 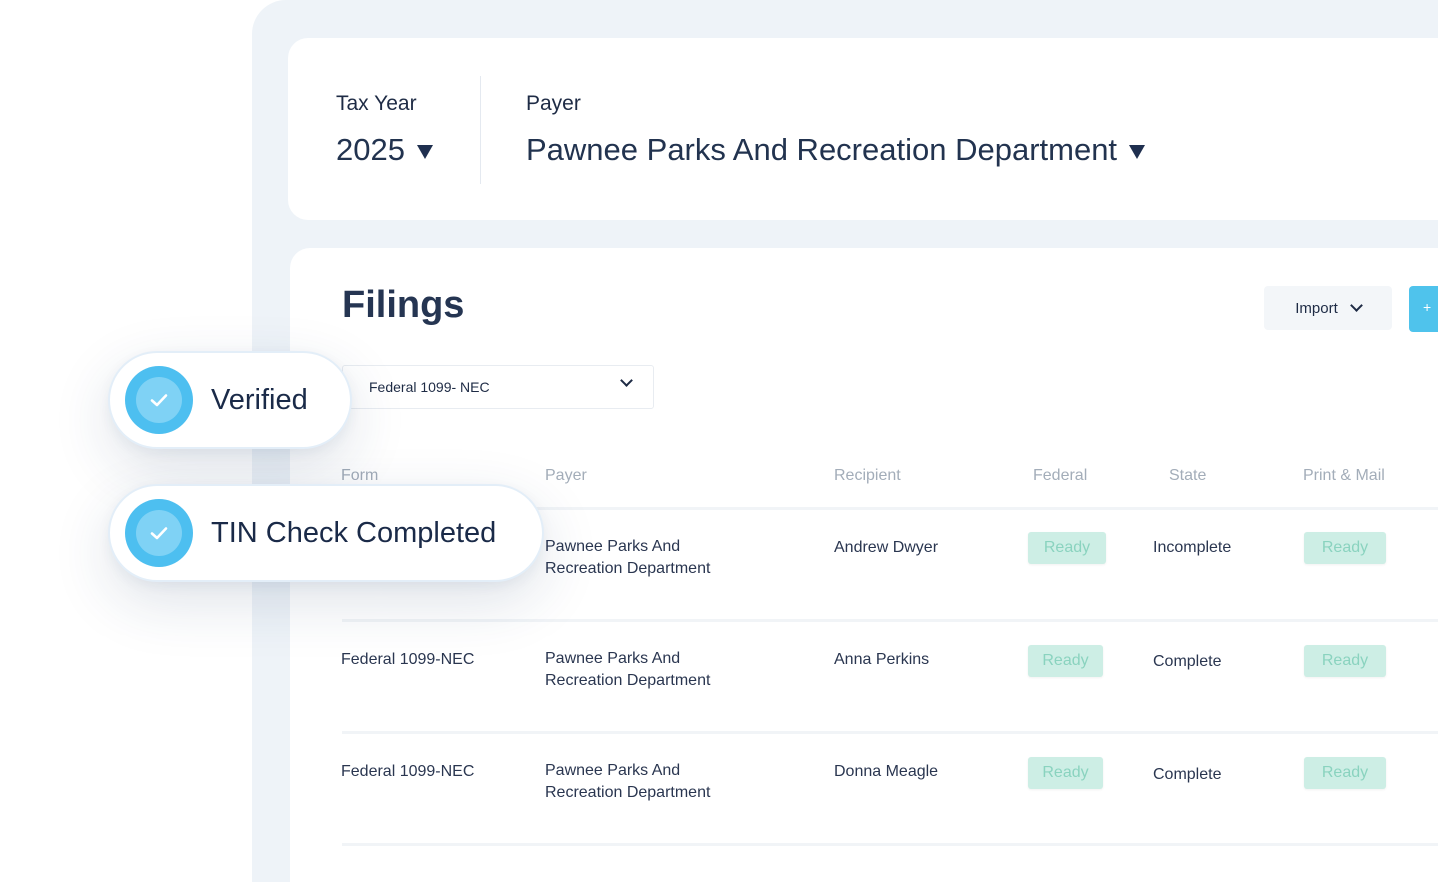 What do you see at coordinates (1192, 547) in the screenshot?
I see `cell-state: Incomplete` at bounding box center [1192, 547].